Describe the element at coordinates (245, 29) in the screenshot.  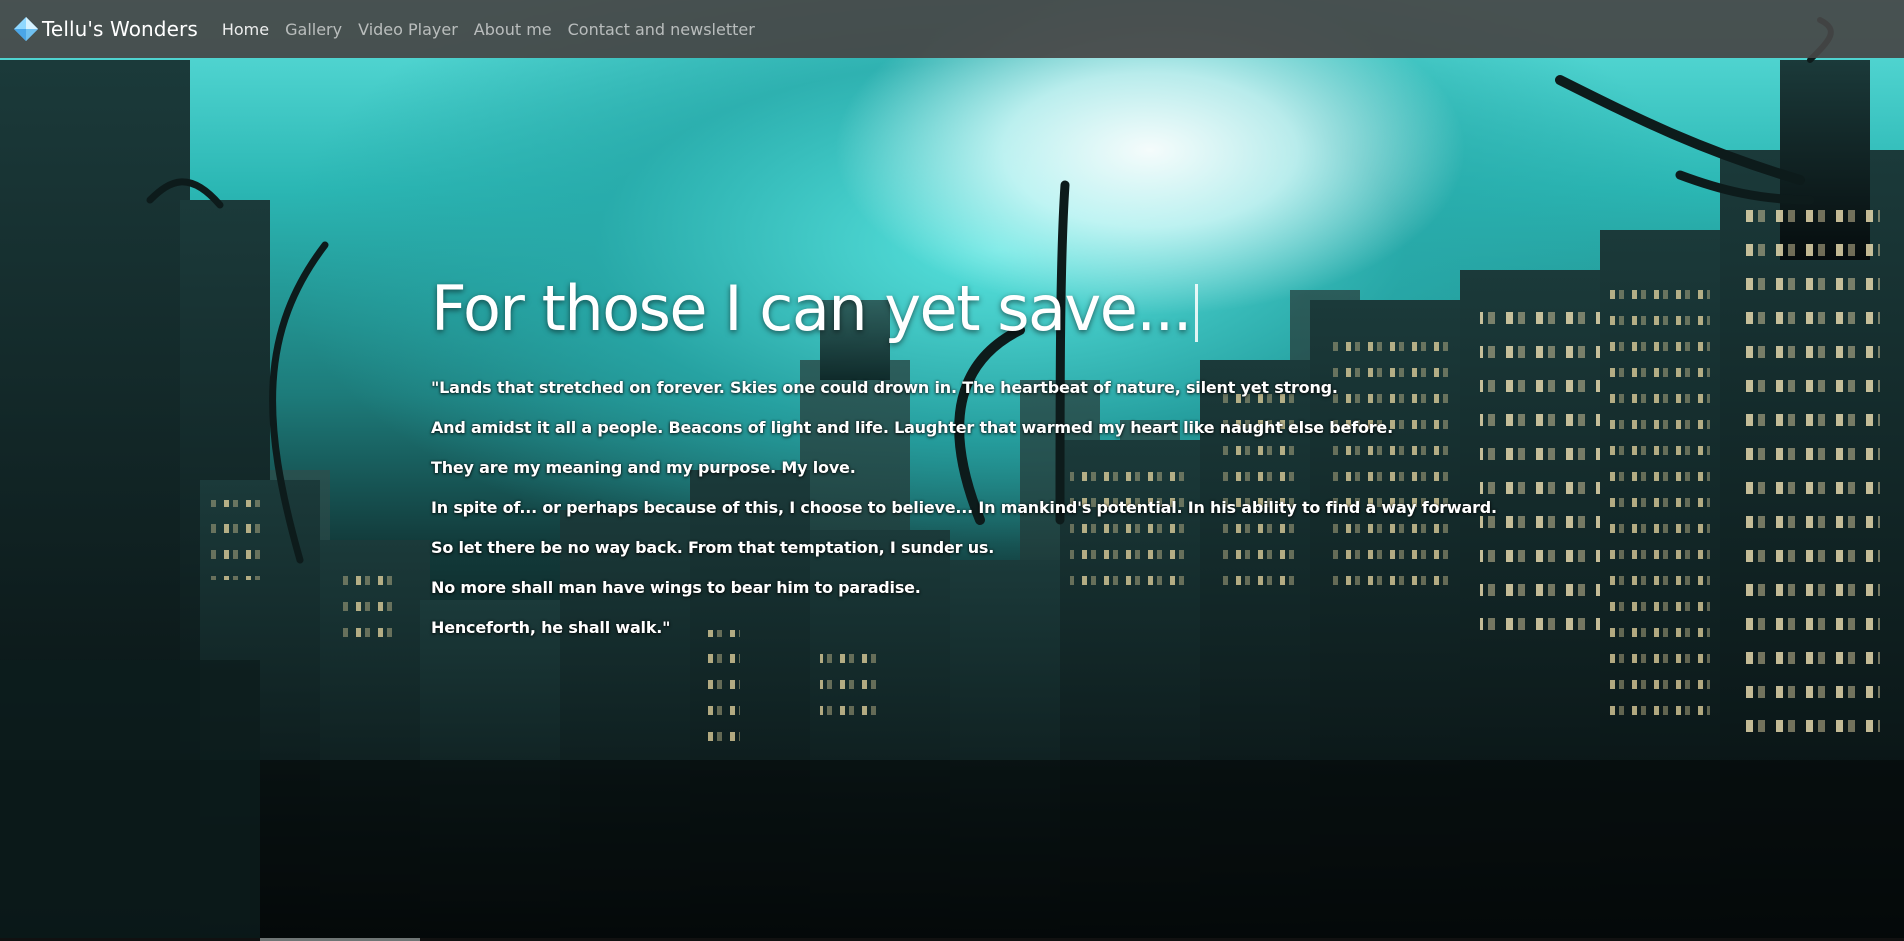
I see `nav-link-home: Home` at that location.